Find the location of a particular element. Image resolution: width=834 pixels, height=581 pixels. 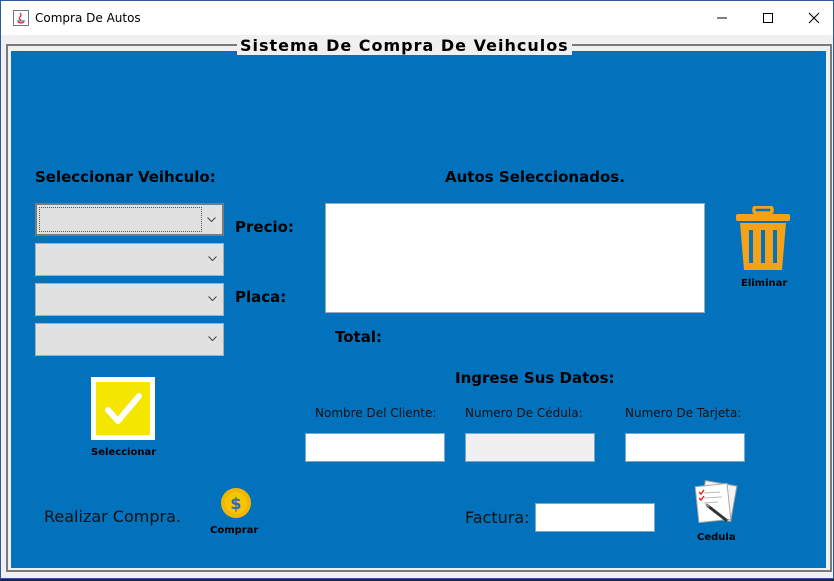

delete-button-label: Eliminar is located at coordinates (764, 283).